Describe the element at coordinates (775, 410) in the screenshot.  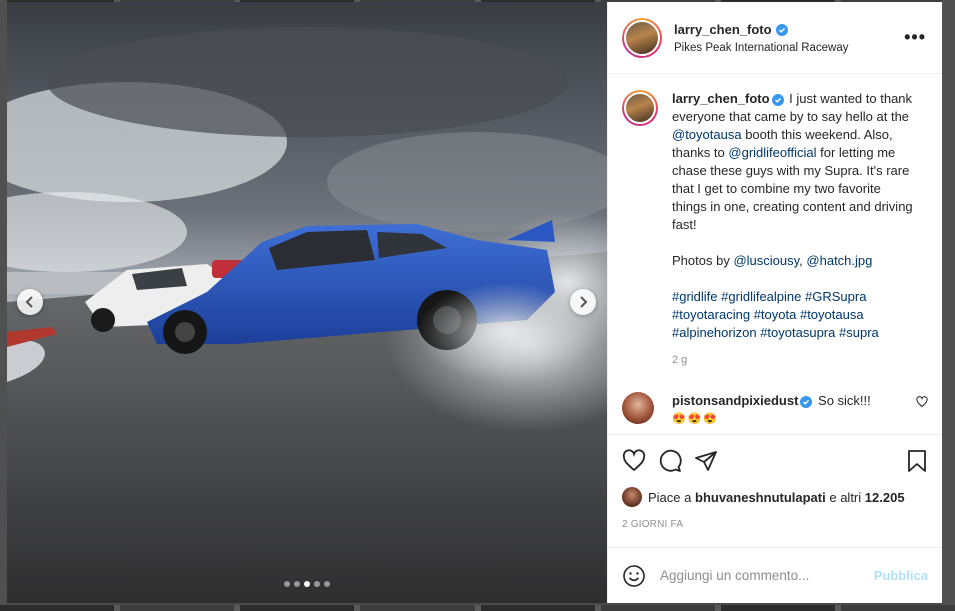
I see `comment-item: pistonsandpixiedust So sick!!! 😍😍😍` at that location.